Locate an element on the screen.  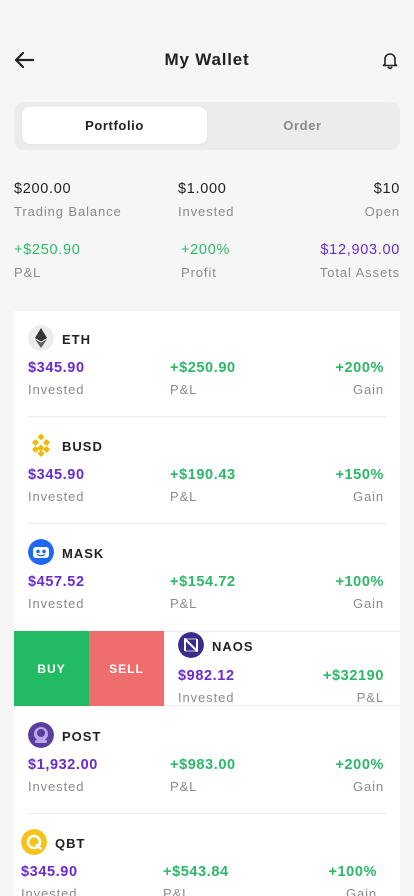
coin-name: BUSD is located at coordinates (82, 446).